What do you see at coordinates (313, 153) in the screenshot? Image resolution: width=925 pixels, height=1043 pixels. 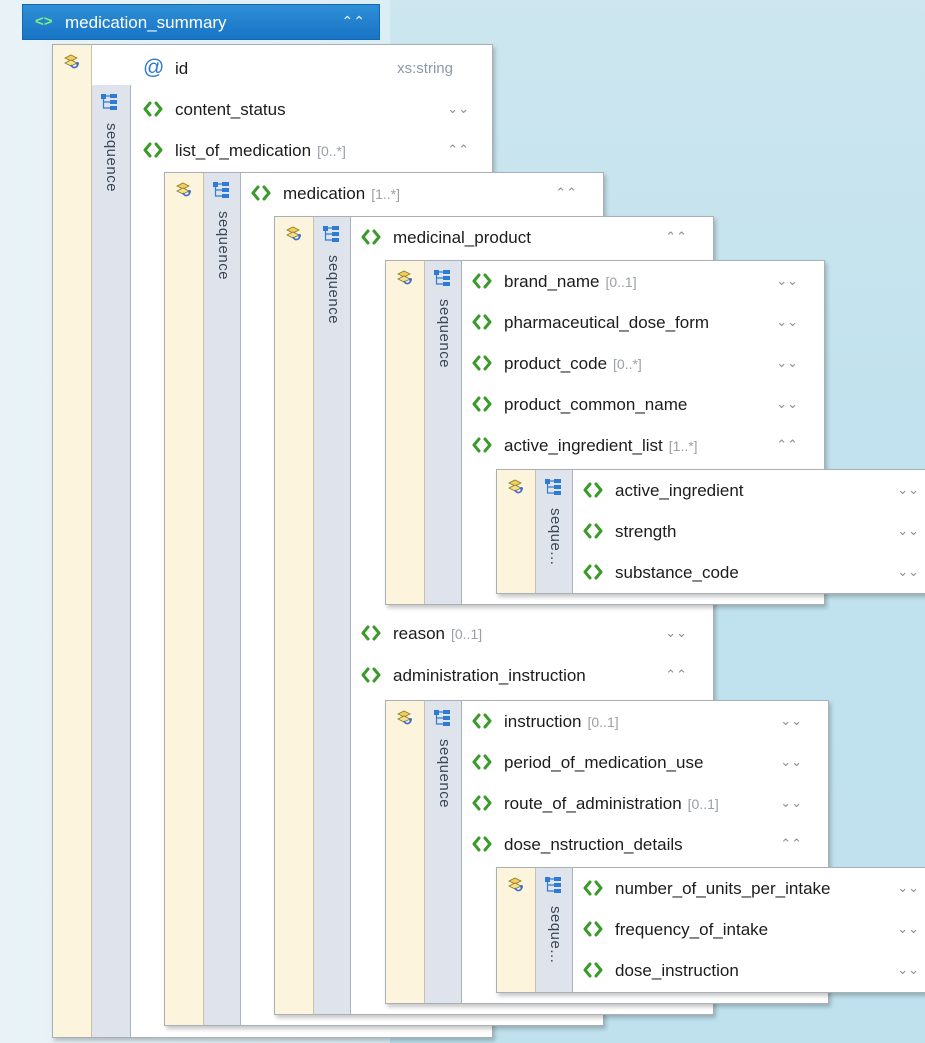 I see `element-row-list-of-medication: list_of_medication [0..*] ⌃⌃` at bounding box center [313, 153].